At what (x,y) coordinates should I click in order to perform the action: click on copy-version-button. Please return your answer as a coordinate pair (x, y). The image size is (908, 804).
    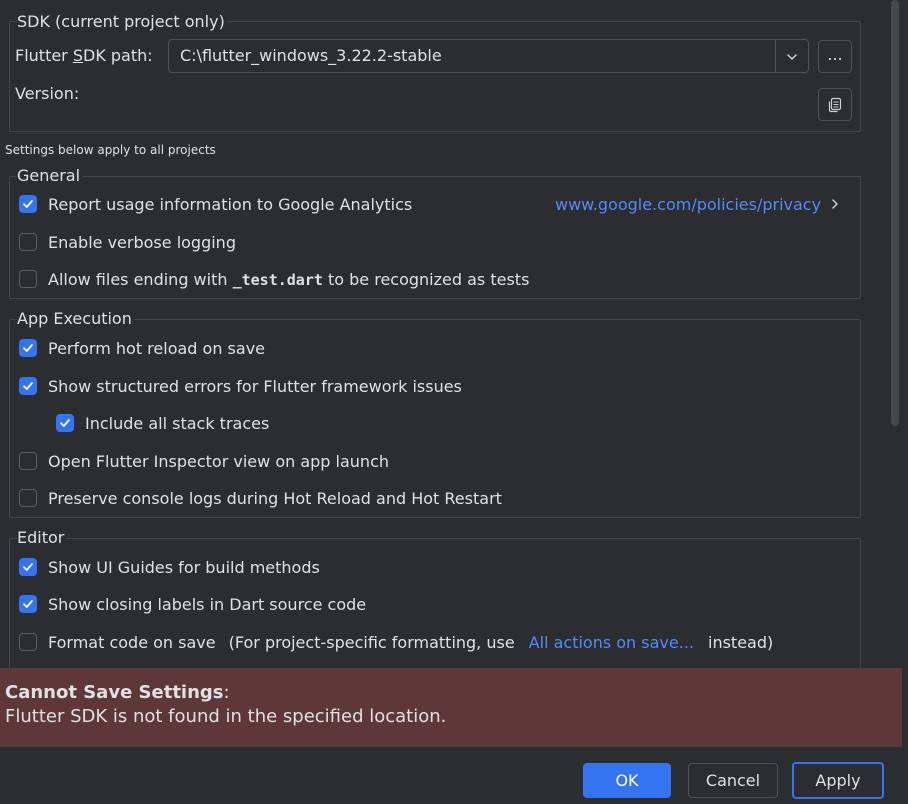
    Looking at the image, I should click on (835, 104).